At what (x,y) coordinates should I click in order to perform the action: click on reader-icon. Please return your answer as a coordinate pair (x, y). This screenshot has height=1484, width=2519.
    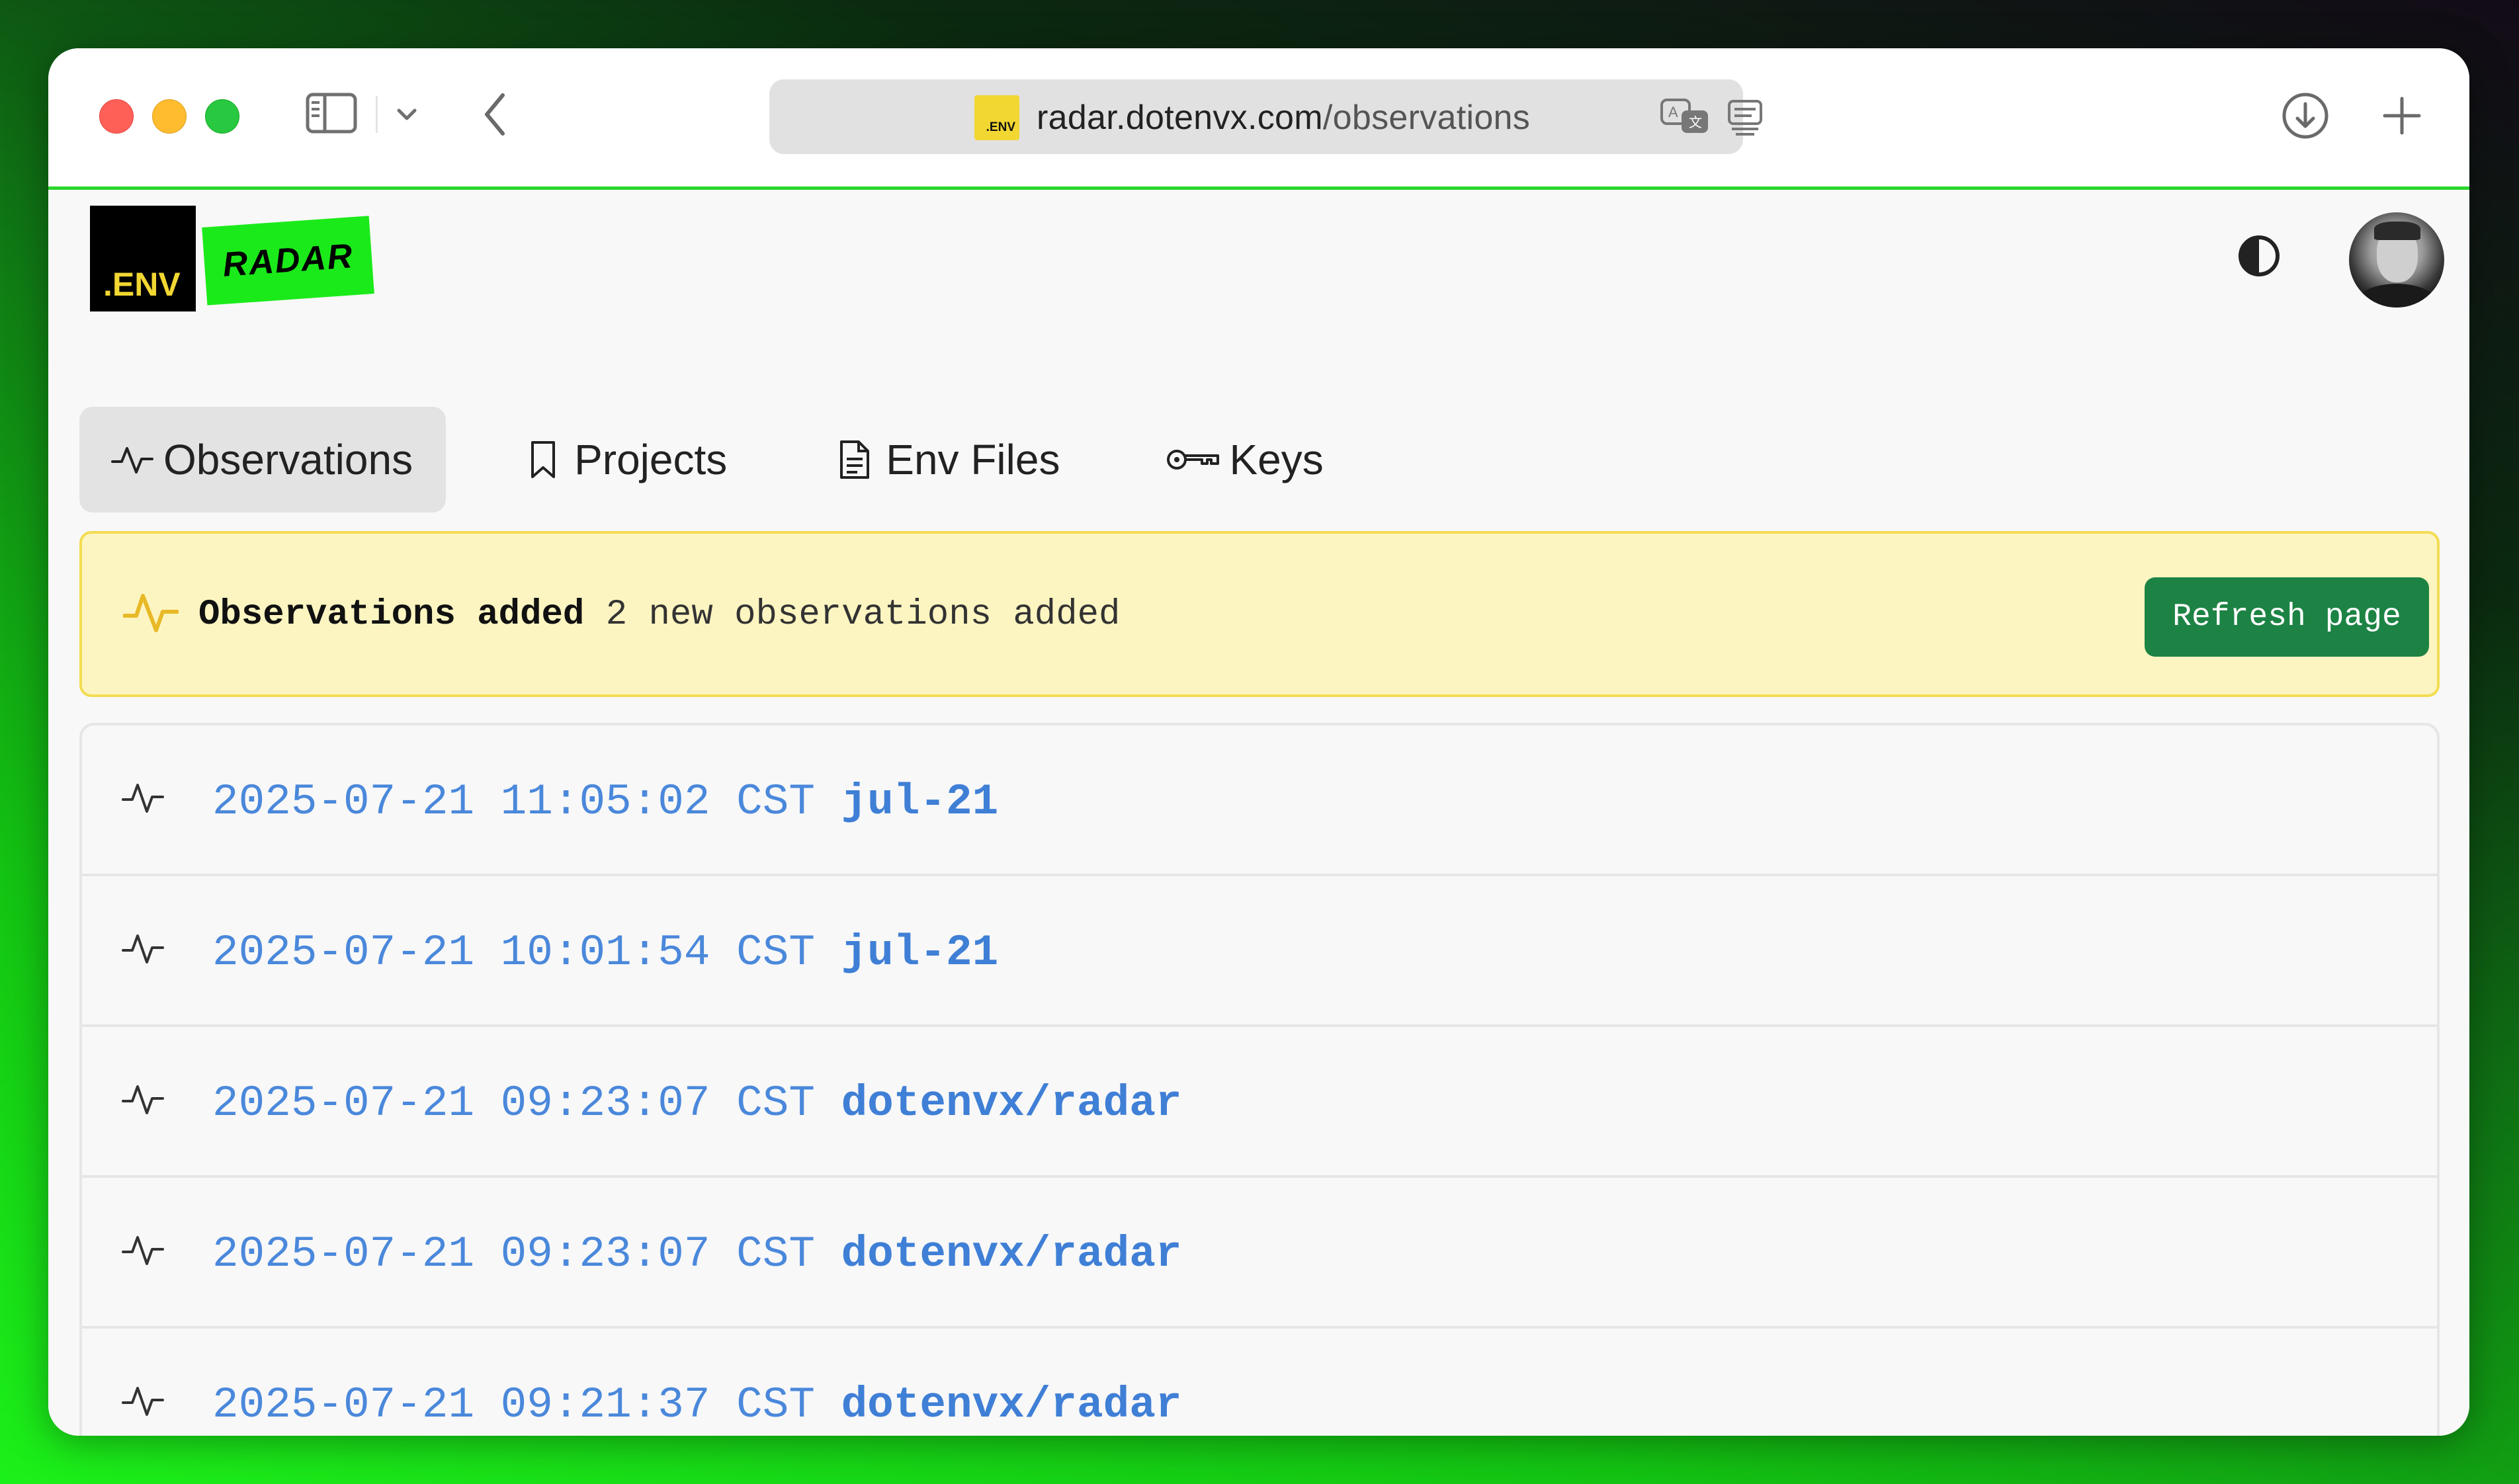
    Looking at the image, I should click on (1745, 117).